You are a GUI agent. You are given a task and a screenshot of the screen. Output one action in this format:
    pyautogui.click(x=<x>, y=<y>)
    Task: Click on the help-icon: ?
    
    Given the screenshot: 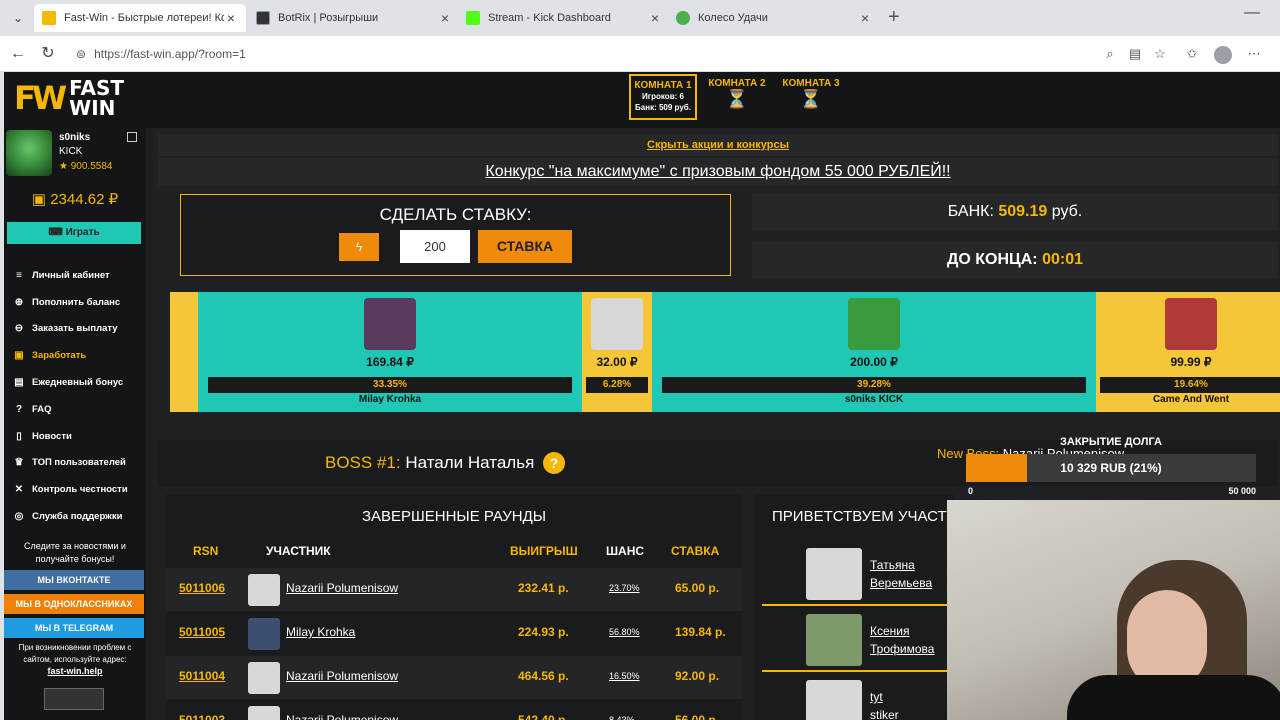 What is the action you would take?
    pyautogui.click(x=554, y=463)
    